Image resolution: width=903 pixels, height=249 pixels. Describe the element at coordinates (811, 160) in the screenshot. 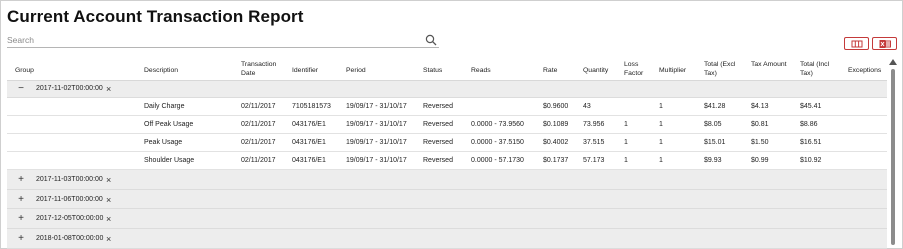

I see `cell-total-incl-tax: $10.92` at that location.